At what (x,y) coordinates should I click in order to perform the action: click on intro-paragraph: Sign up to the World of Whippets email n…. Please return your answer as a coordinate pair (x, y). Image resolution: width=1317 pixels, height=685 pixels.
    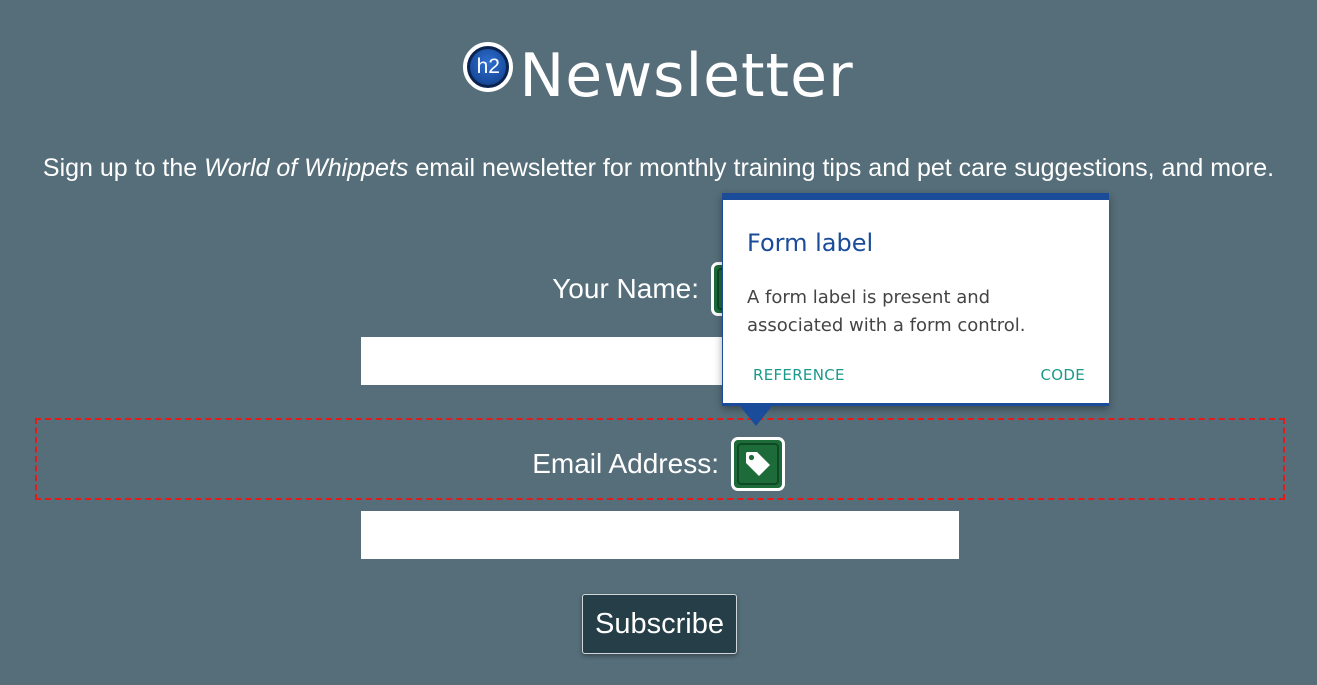
    Looking at the image, I should click on (658, 168).